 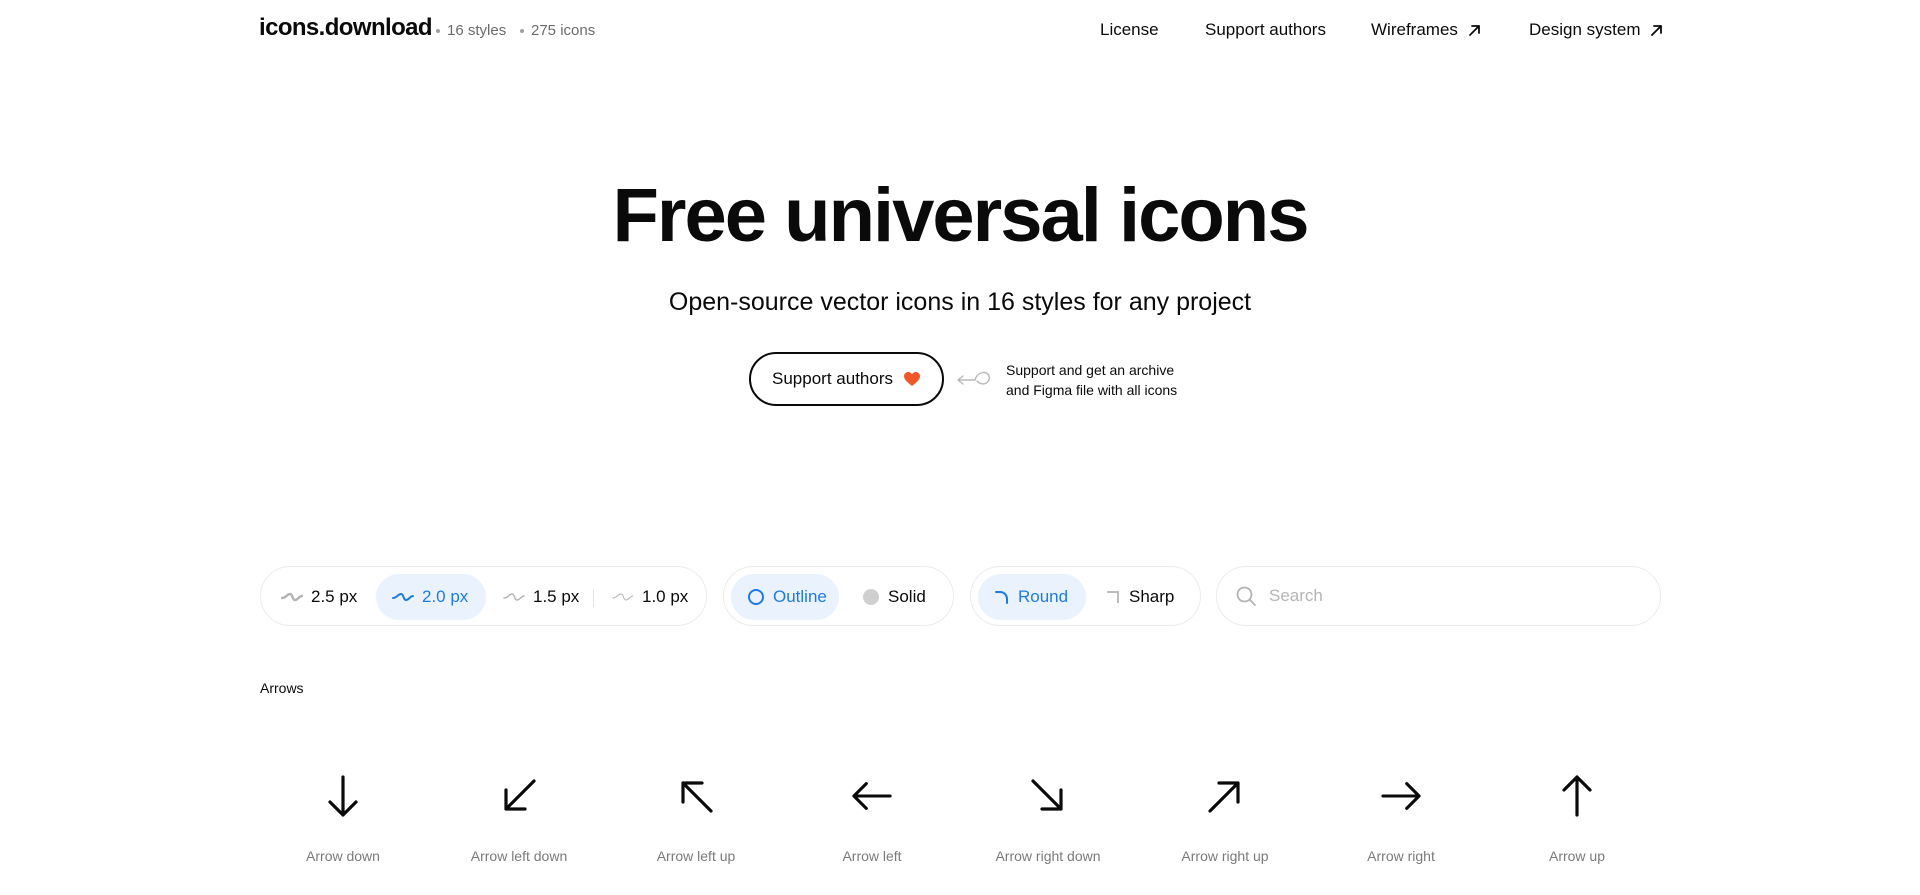 I want to click on styles-count: 16 styles, so click(x=471, y=30).